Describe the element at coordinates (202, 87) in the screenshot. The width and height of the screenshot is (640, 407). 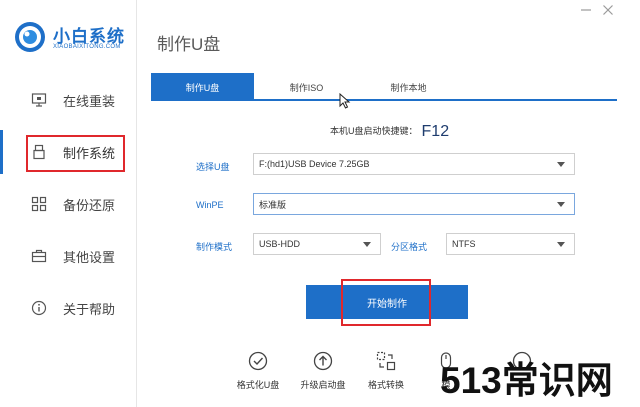
I see `tab-make-usb: 制作U盘` at that location.